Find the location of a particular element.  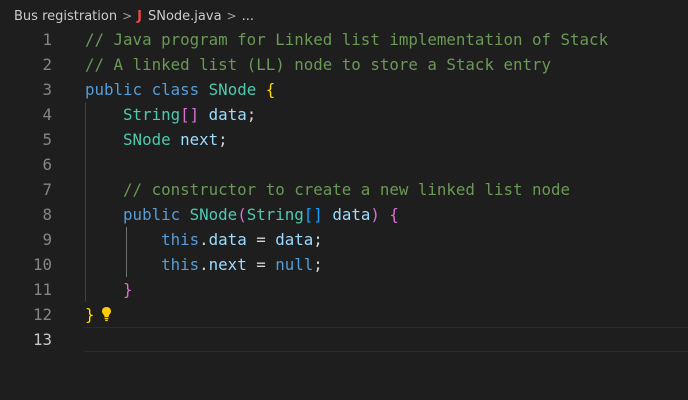

code-text: public SNode(String[] data) { is located at coordinates (242, 214).